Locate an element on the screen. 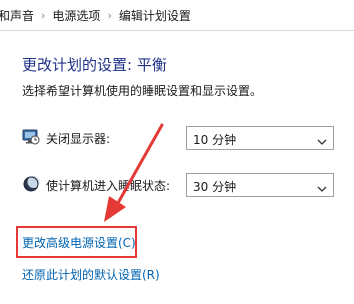 This screenshot has height=304, width=354. restore-defaults-link: 还原此计划的默认设置(R) is located at coordinates (91, 274).